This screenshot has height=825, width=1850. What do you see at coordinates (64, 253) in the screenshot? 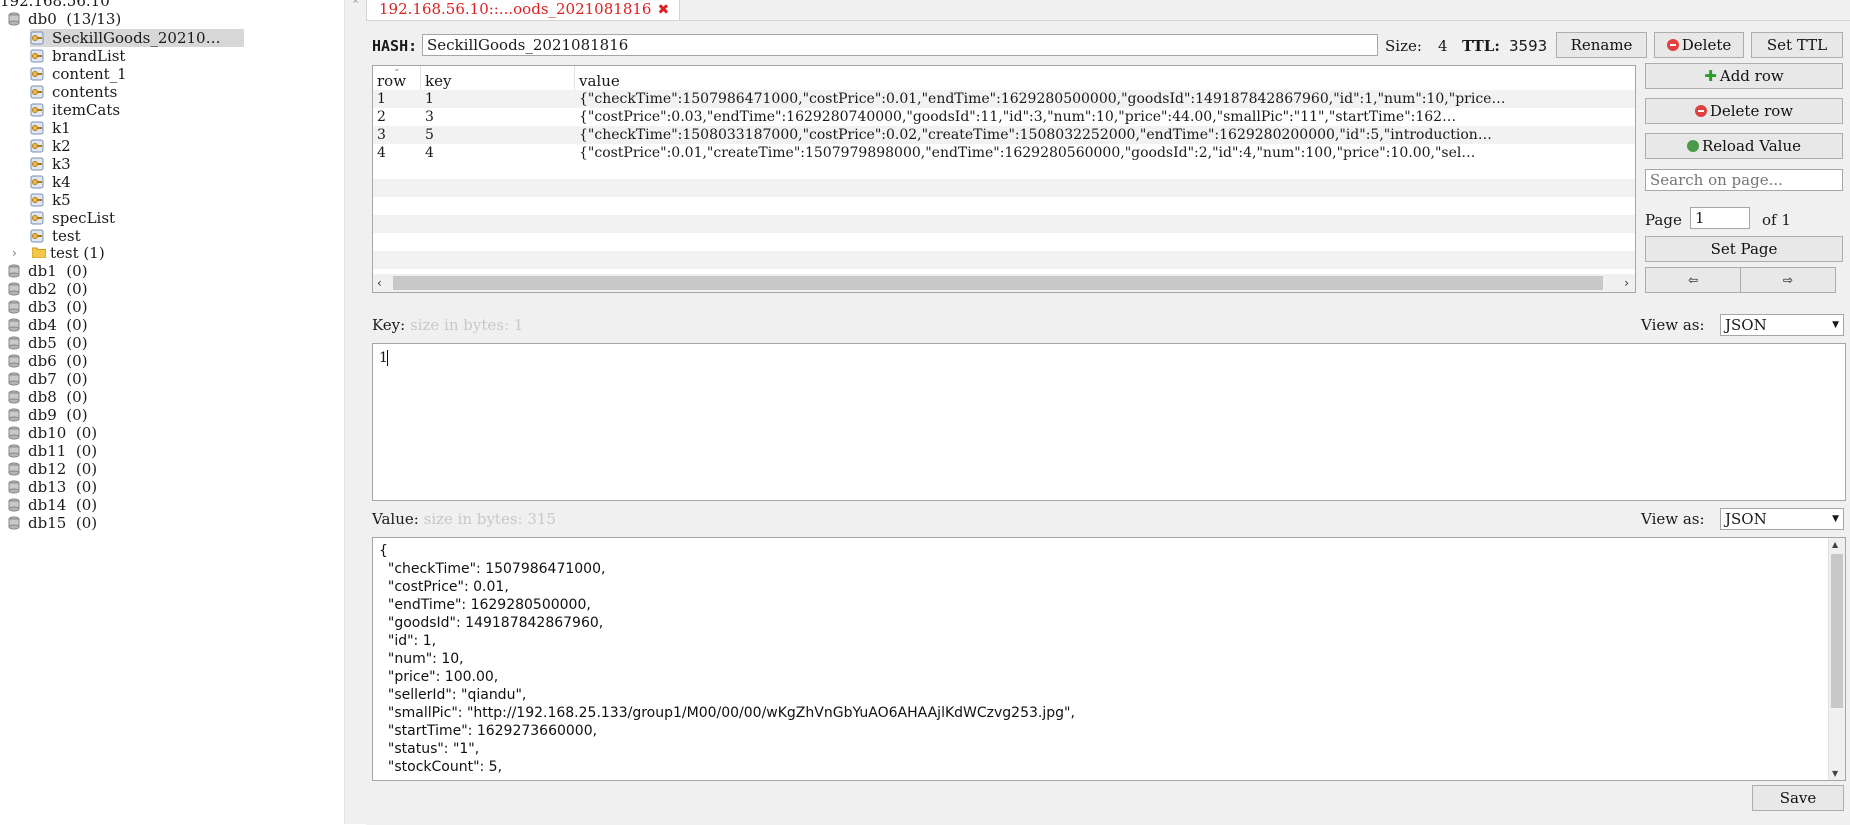
I see `folder-name: test` at bounding box center [64, 253].